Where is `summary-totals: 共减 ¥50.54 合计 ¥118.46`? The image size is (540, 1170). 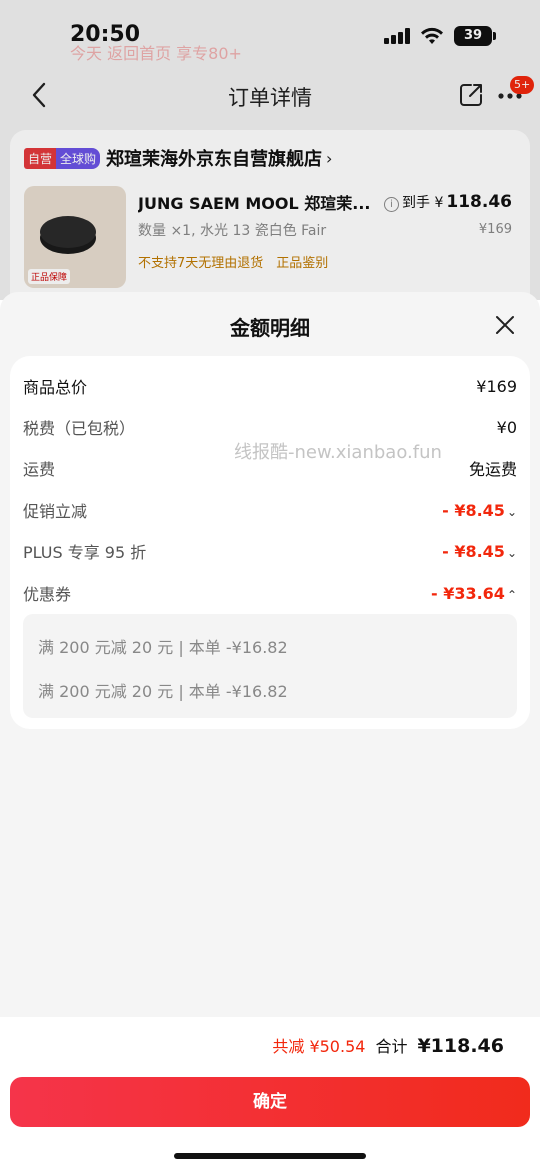
summary-totals: 共减 ¥50.54 合计 ¥118.46 is located at coordinates (388, 1045).